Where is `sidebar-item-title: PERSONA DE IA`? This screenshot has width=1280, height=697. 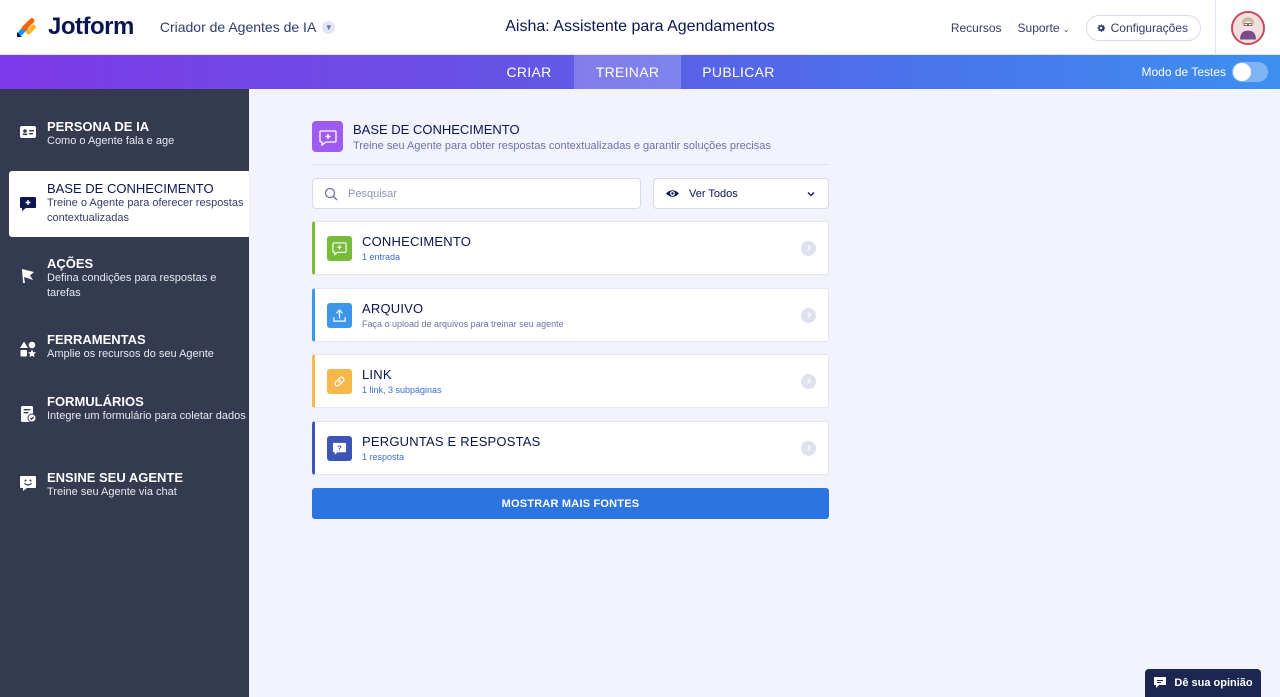
sidebar-item-title: PERSONA DE IA is located at coordinates (98, 126).